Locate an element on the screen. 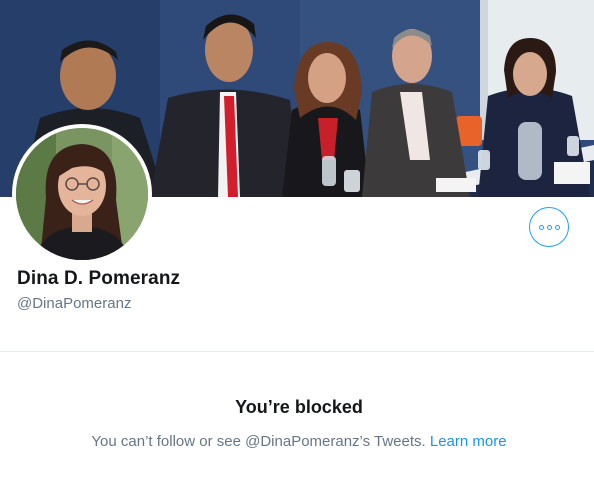 This screenshot has width=594, height=489. more-options-button is located at coordinates (549, 227).